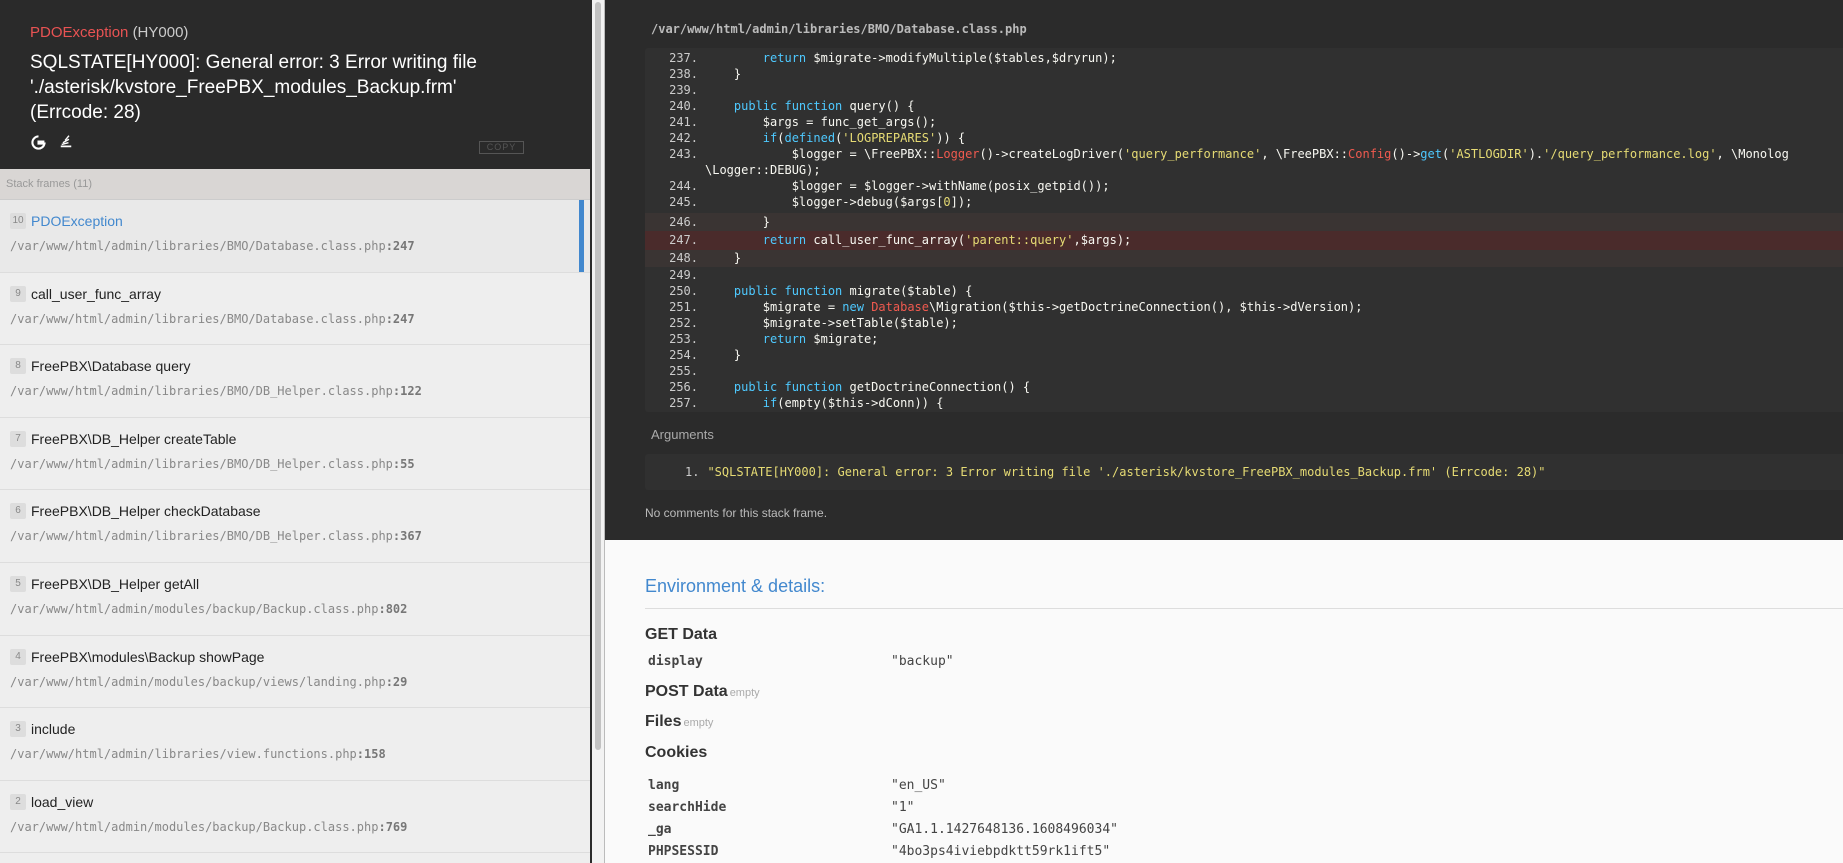 The image size is (1843, 863). What do you see at coordinates (66, 142) in the screenshot?
I see `stack-icon` at bounding box center [66, 142].